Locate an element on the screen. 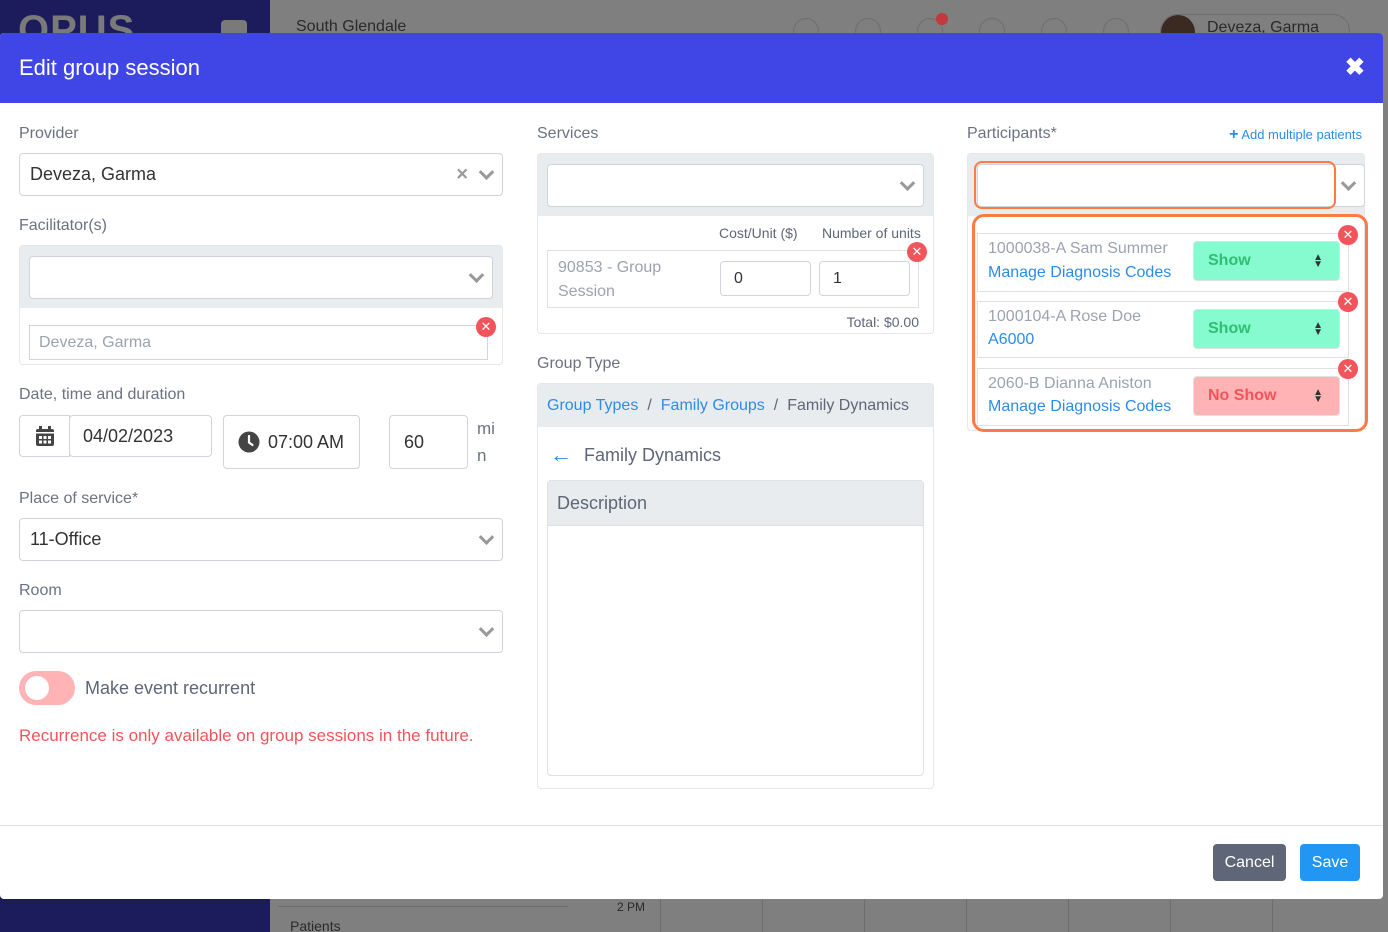  calendar-icon is located at coordinates (44, 436).